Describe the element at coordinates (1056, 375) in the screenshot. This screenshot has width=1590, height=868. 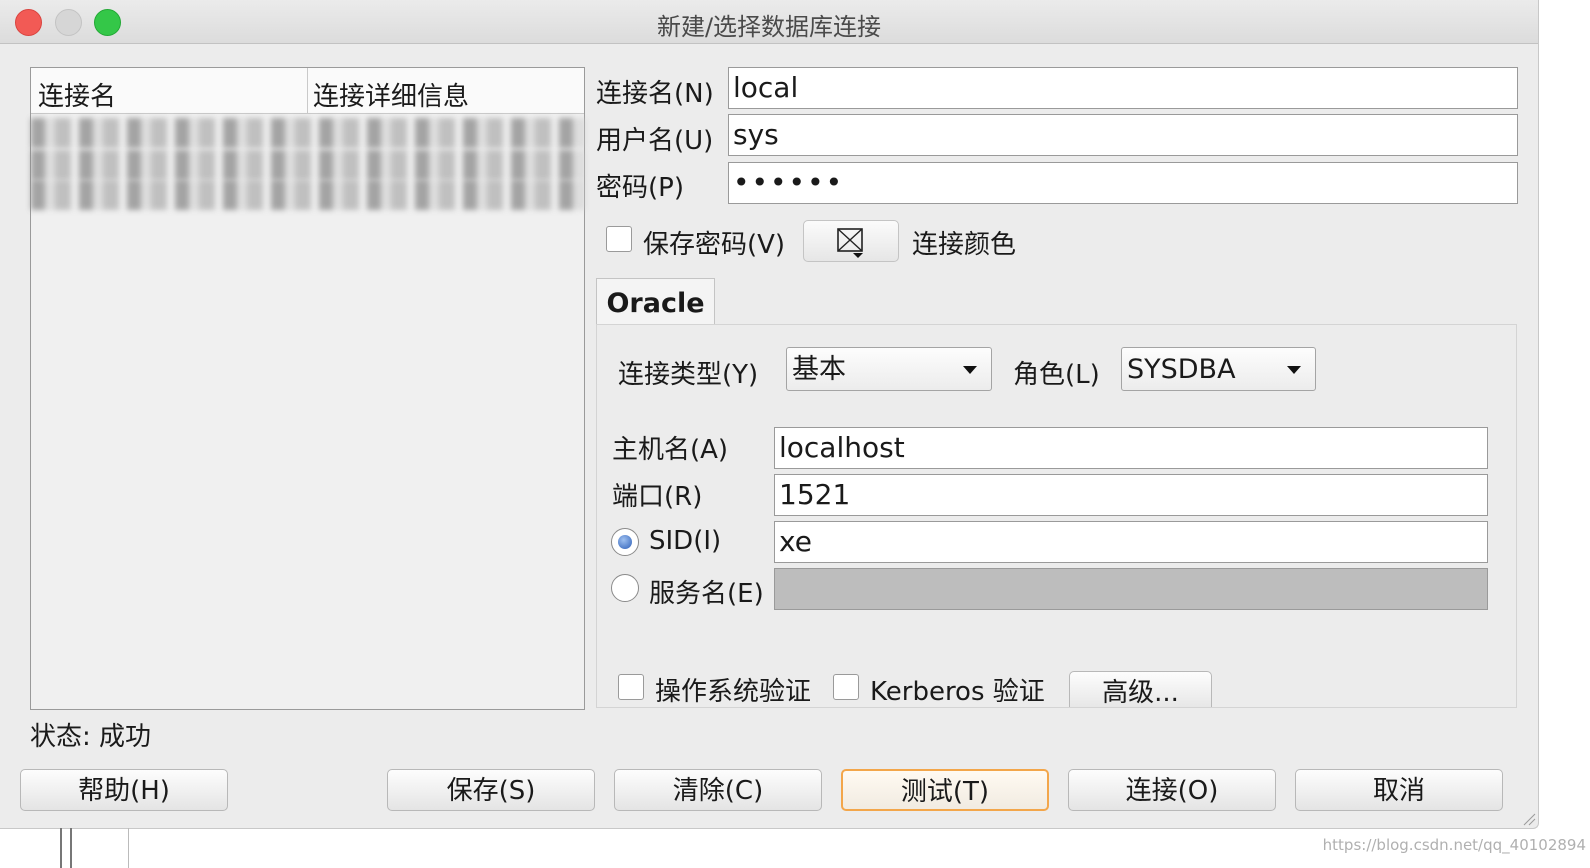
I see `role-label: 角色(L)` at that location.